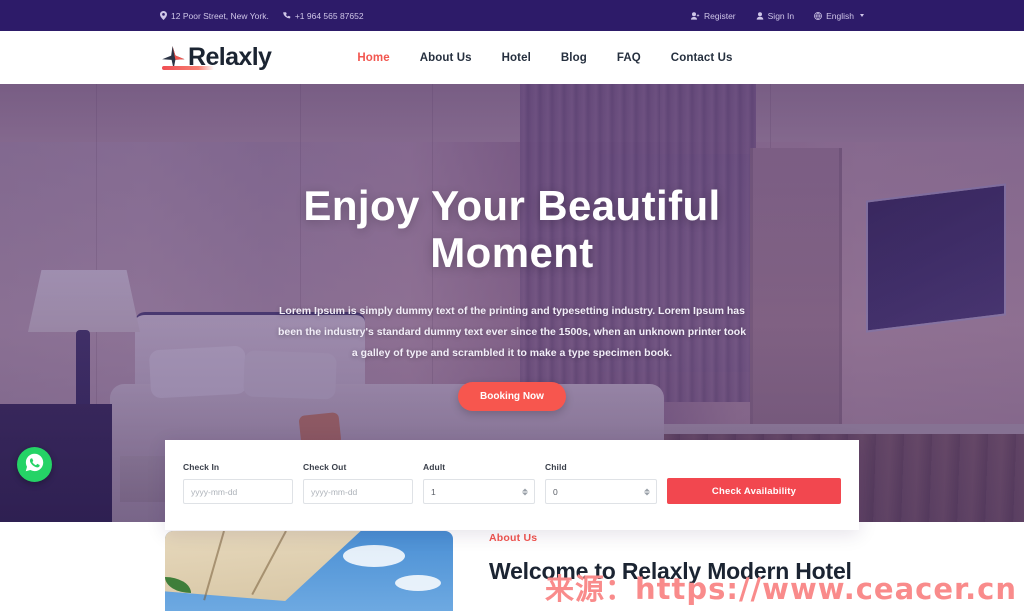 This screenshot has width=1024, height=611. What do you see at coordinates (358, 491) in the screenshot?
I see `check-out-input` at bounding box center [358, 491].